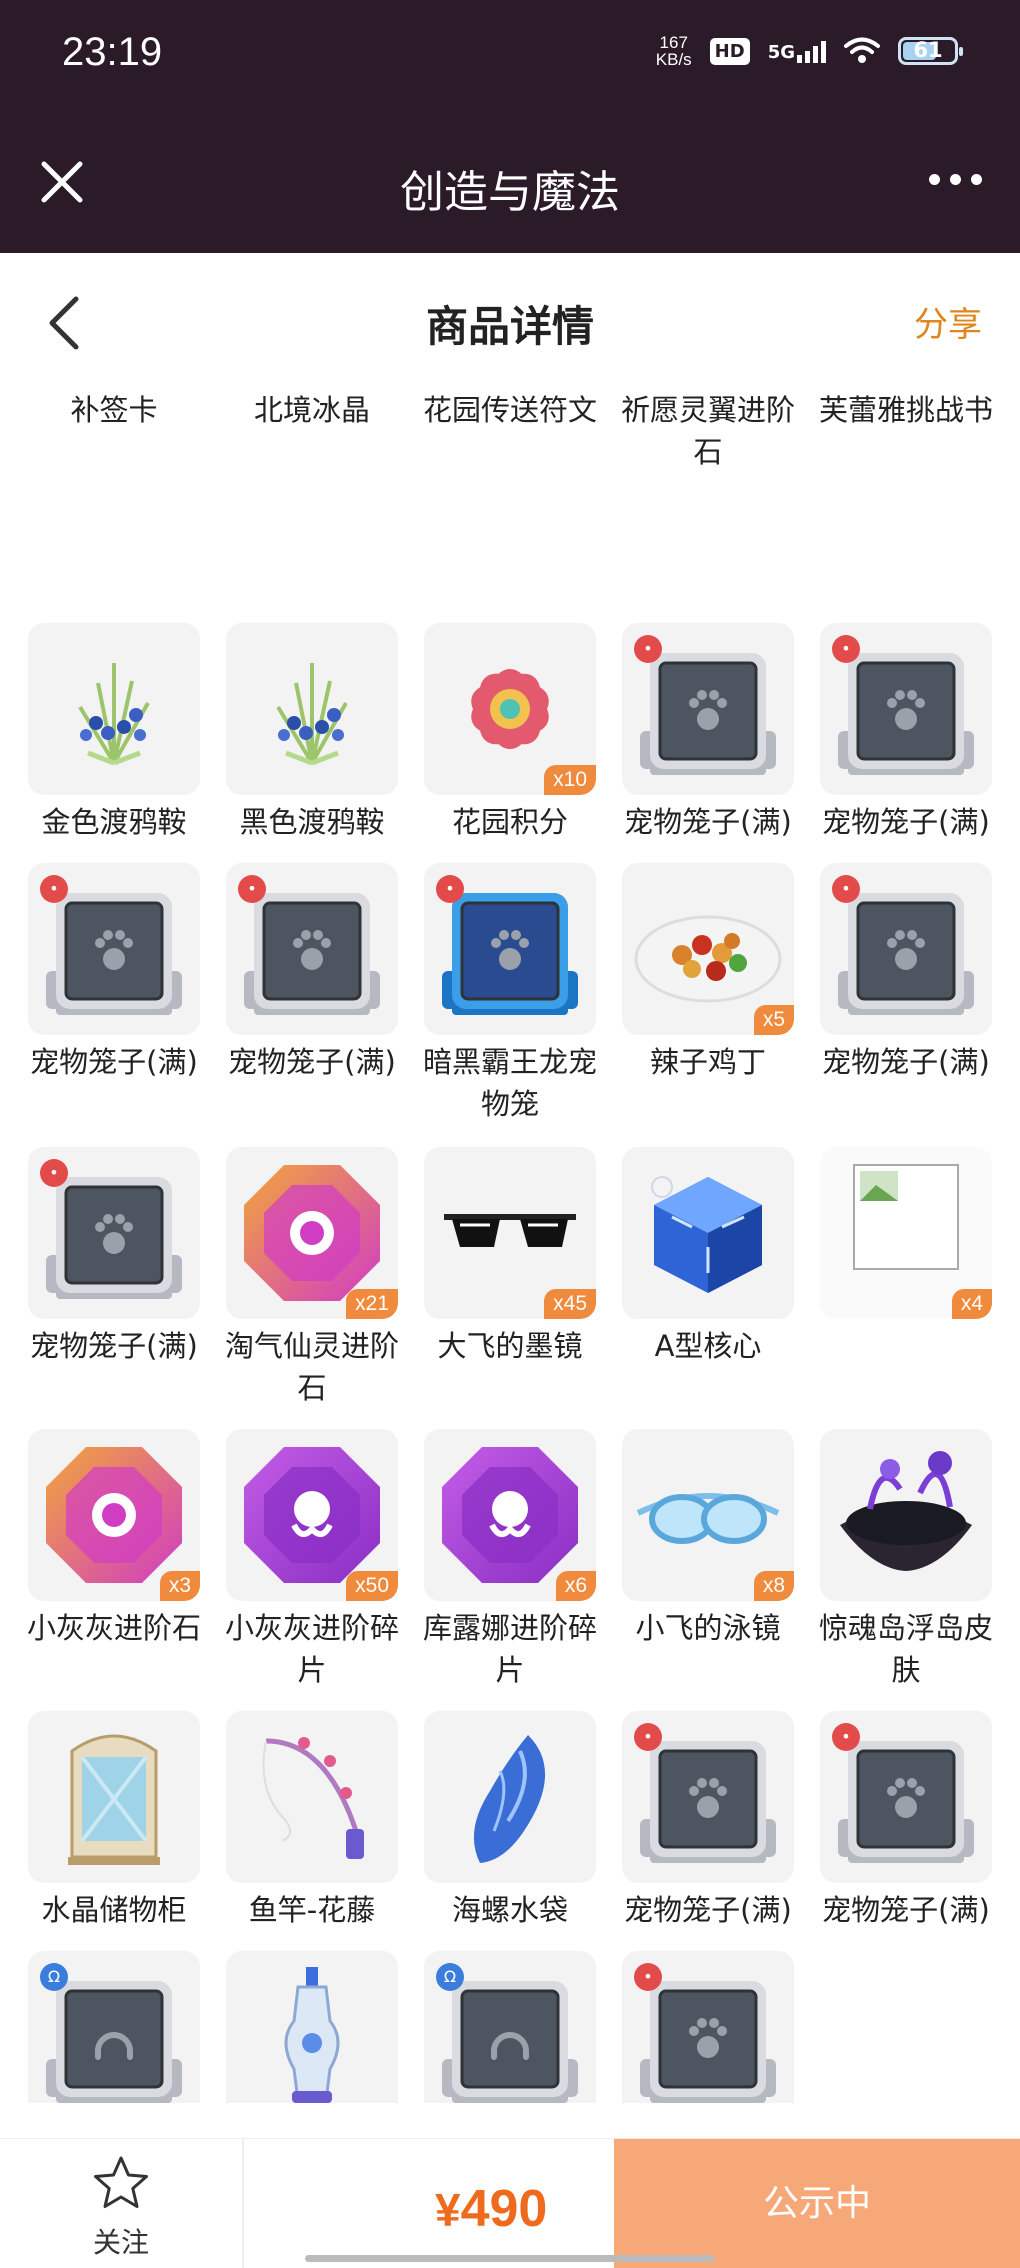 Image resolution: width=1020 pixels, height=2268 pixels. What do you see at coordinates (510, 1515) in the screenshot?
I see `item-thumbnail: x6` at bounding box center [510, 1515].